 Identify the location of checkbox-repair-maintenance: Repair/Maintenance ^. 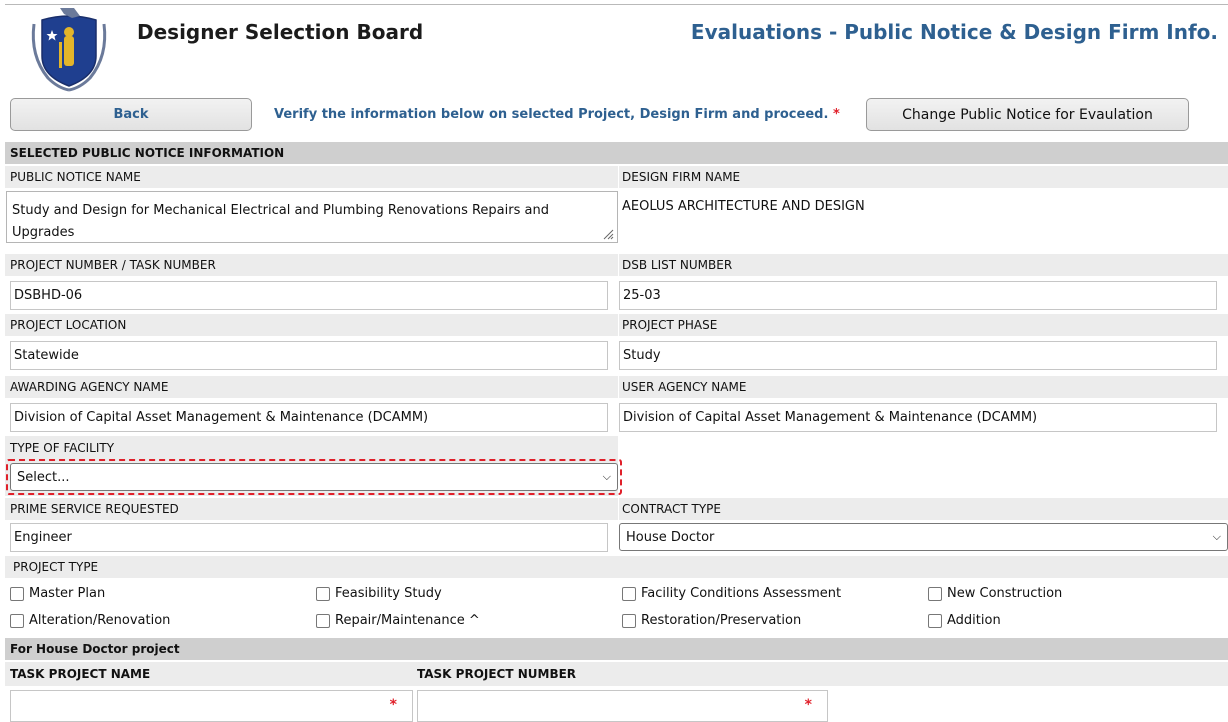
(398, 620).